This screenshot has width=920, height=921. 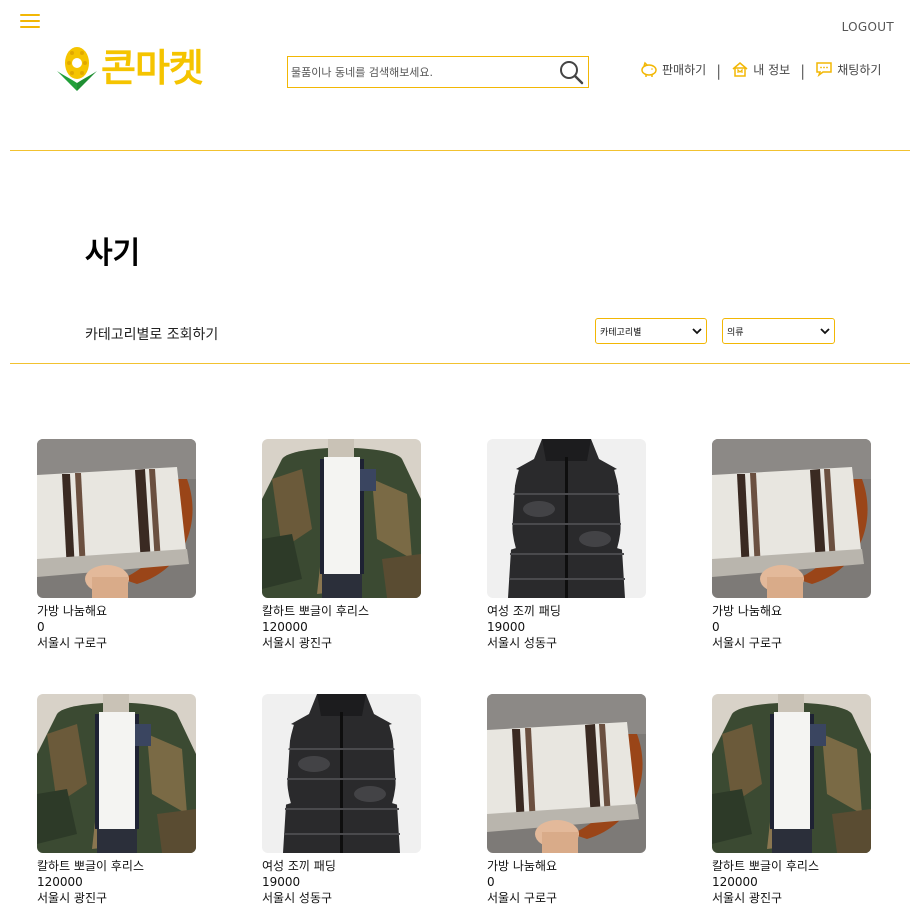 I want to click on category-select: 의류, so click(x=778, y=331).